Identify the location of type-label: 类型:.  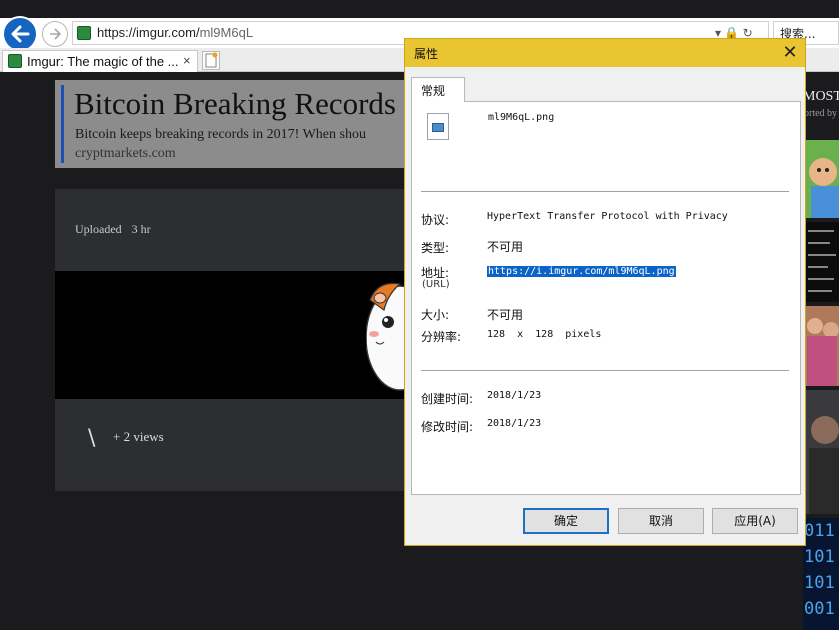
(435, 248).